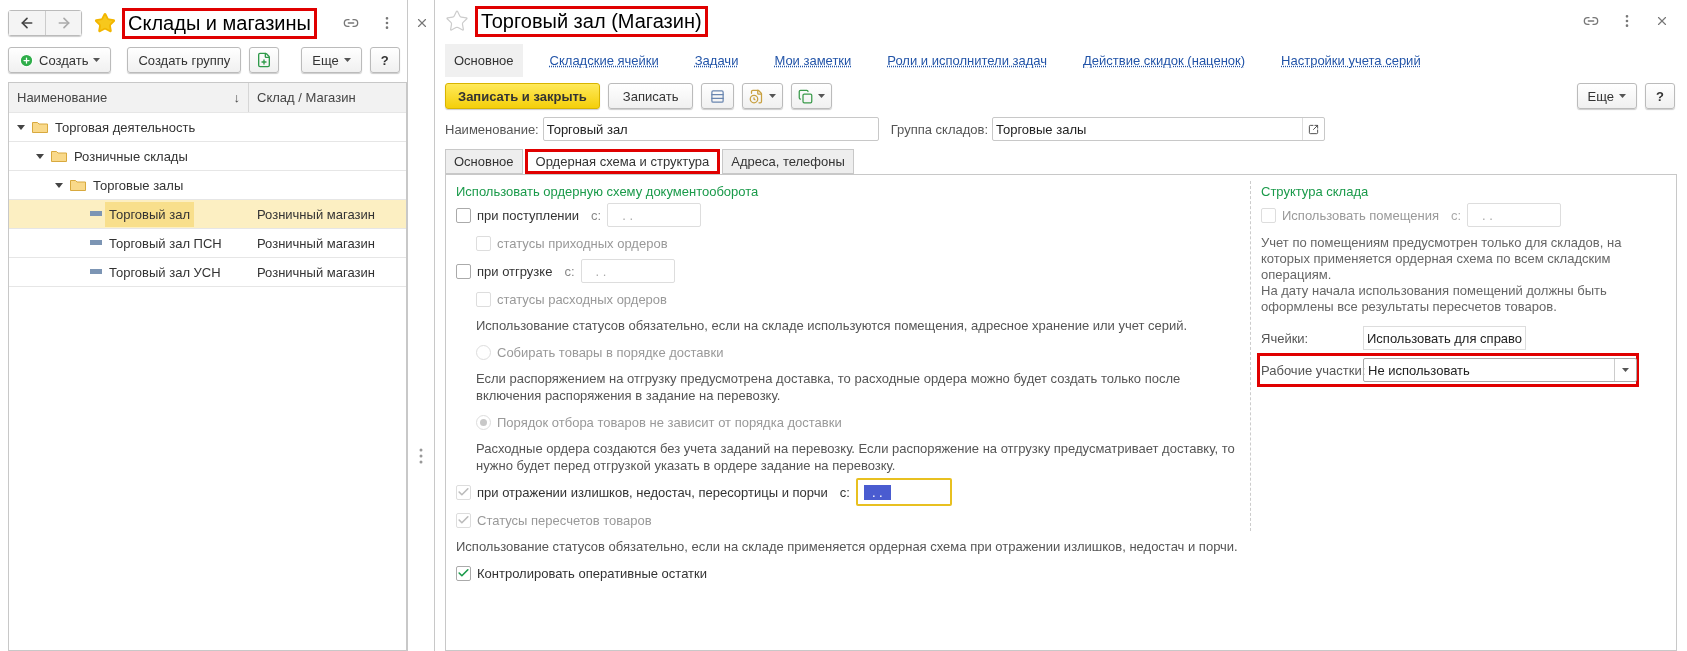 The image size is (1687, 651). What do you see at coordinates (582, 243) in the screenshot?
I see `checkbox-label: статусы приходных ордеров` at bounding box center [582, 243].